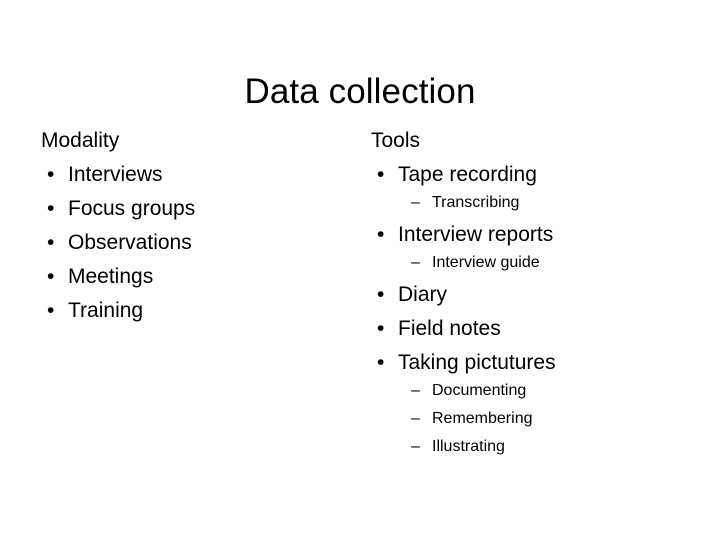 The width and height of the screenshot is (720, 540). Describe the element at coordinates (531, 187) in the screenshot. I see `list-item: • Tape recording – Transcribing` at that location.